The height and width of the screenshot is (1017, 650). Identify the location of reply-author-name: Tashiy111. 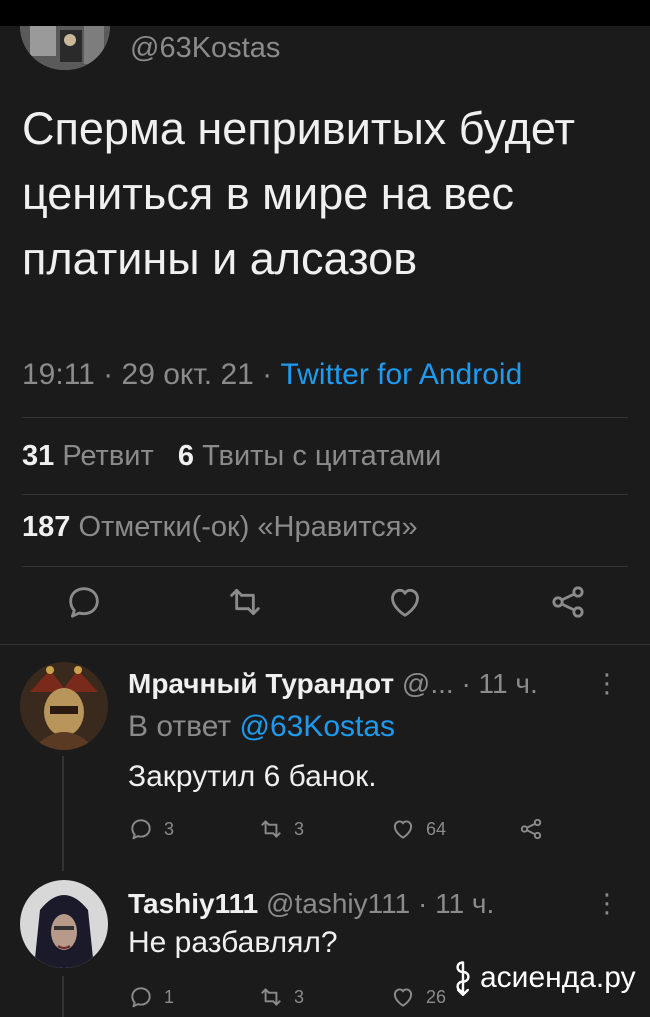
(193, 903).